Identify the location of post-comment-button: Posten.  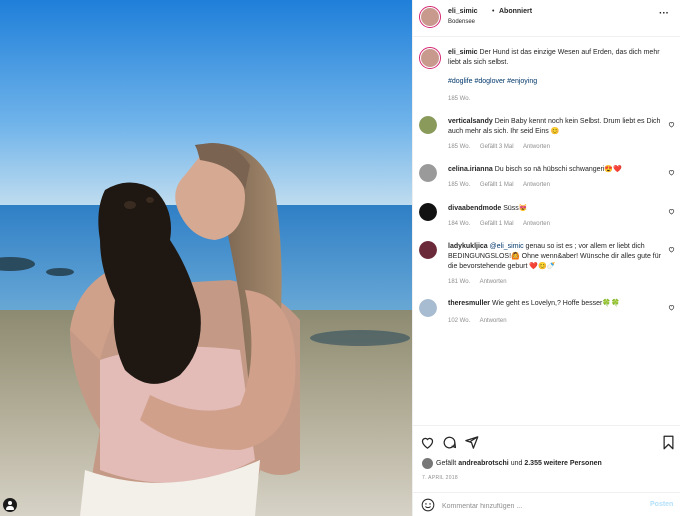
(661, 504).